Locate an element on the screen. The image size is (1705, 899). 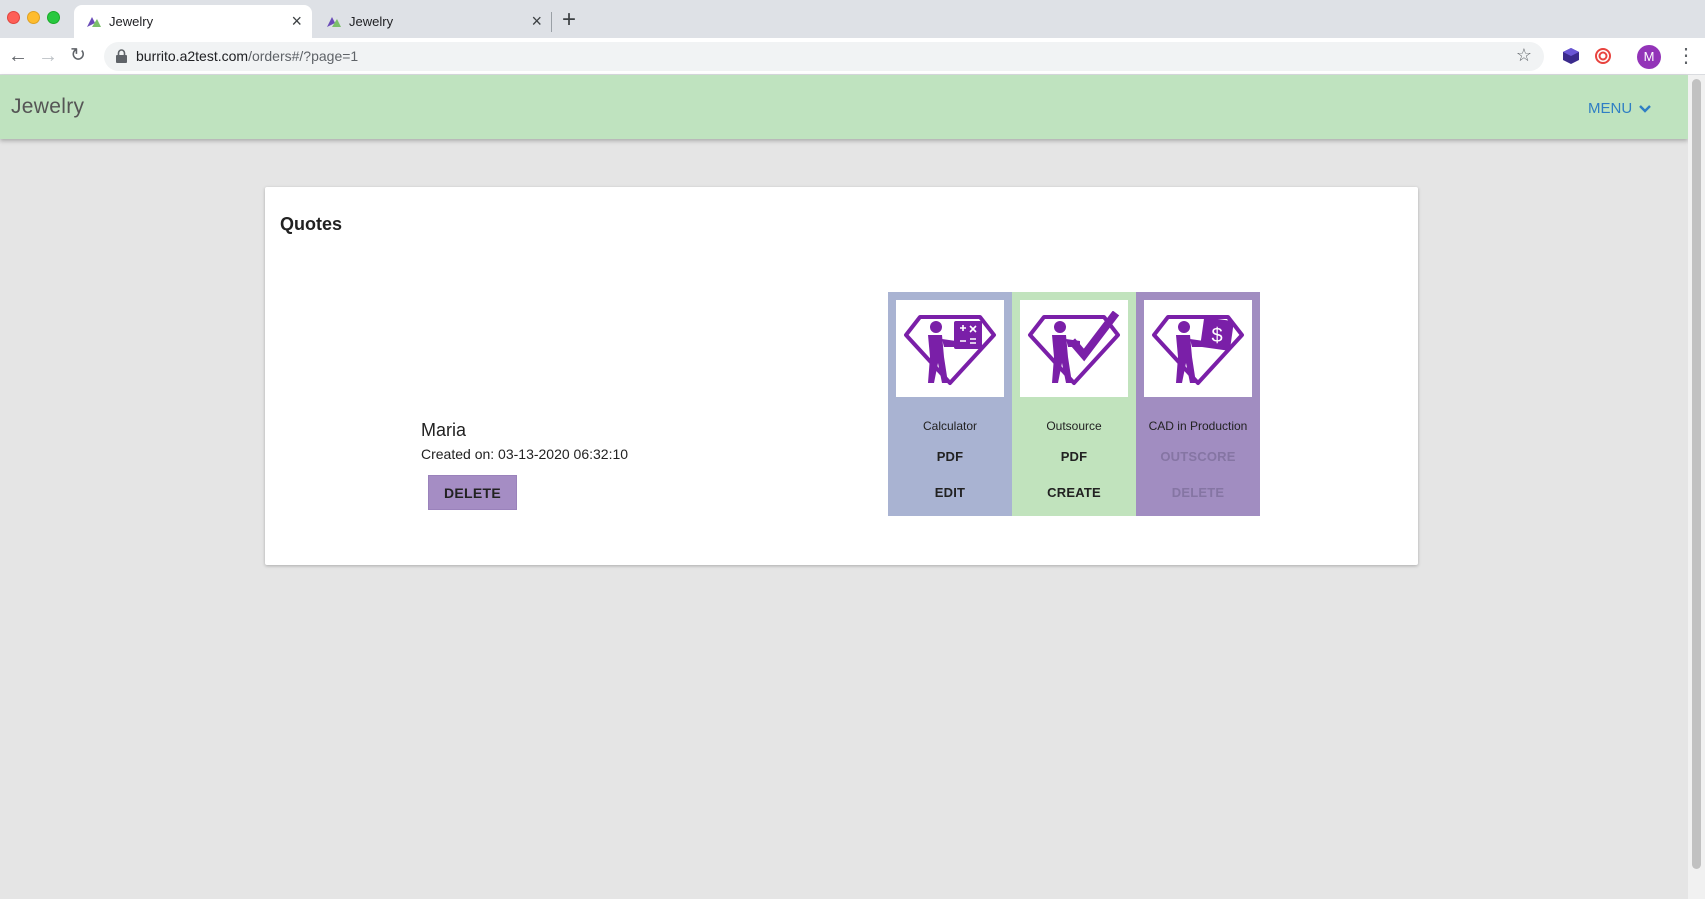
profile-avatar: M is located at coordinates (1649, 57).